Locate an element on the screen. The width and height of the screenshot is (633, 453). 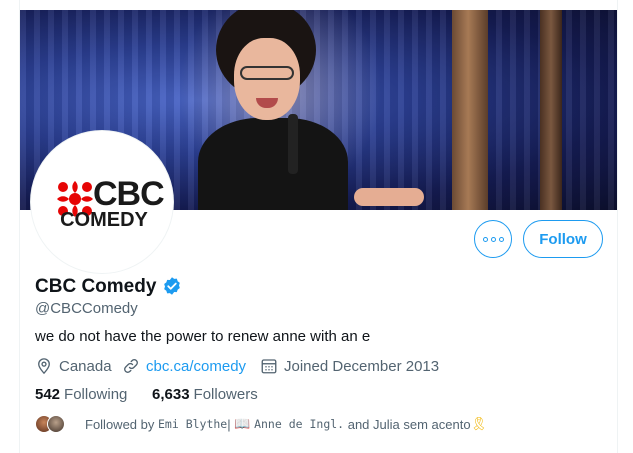
followers-count: 6,633 is located at coordinates (171, 394).